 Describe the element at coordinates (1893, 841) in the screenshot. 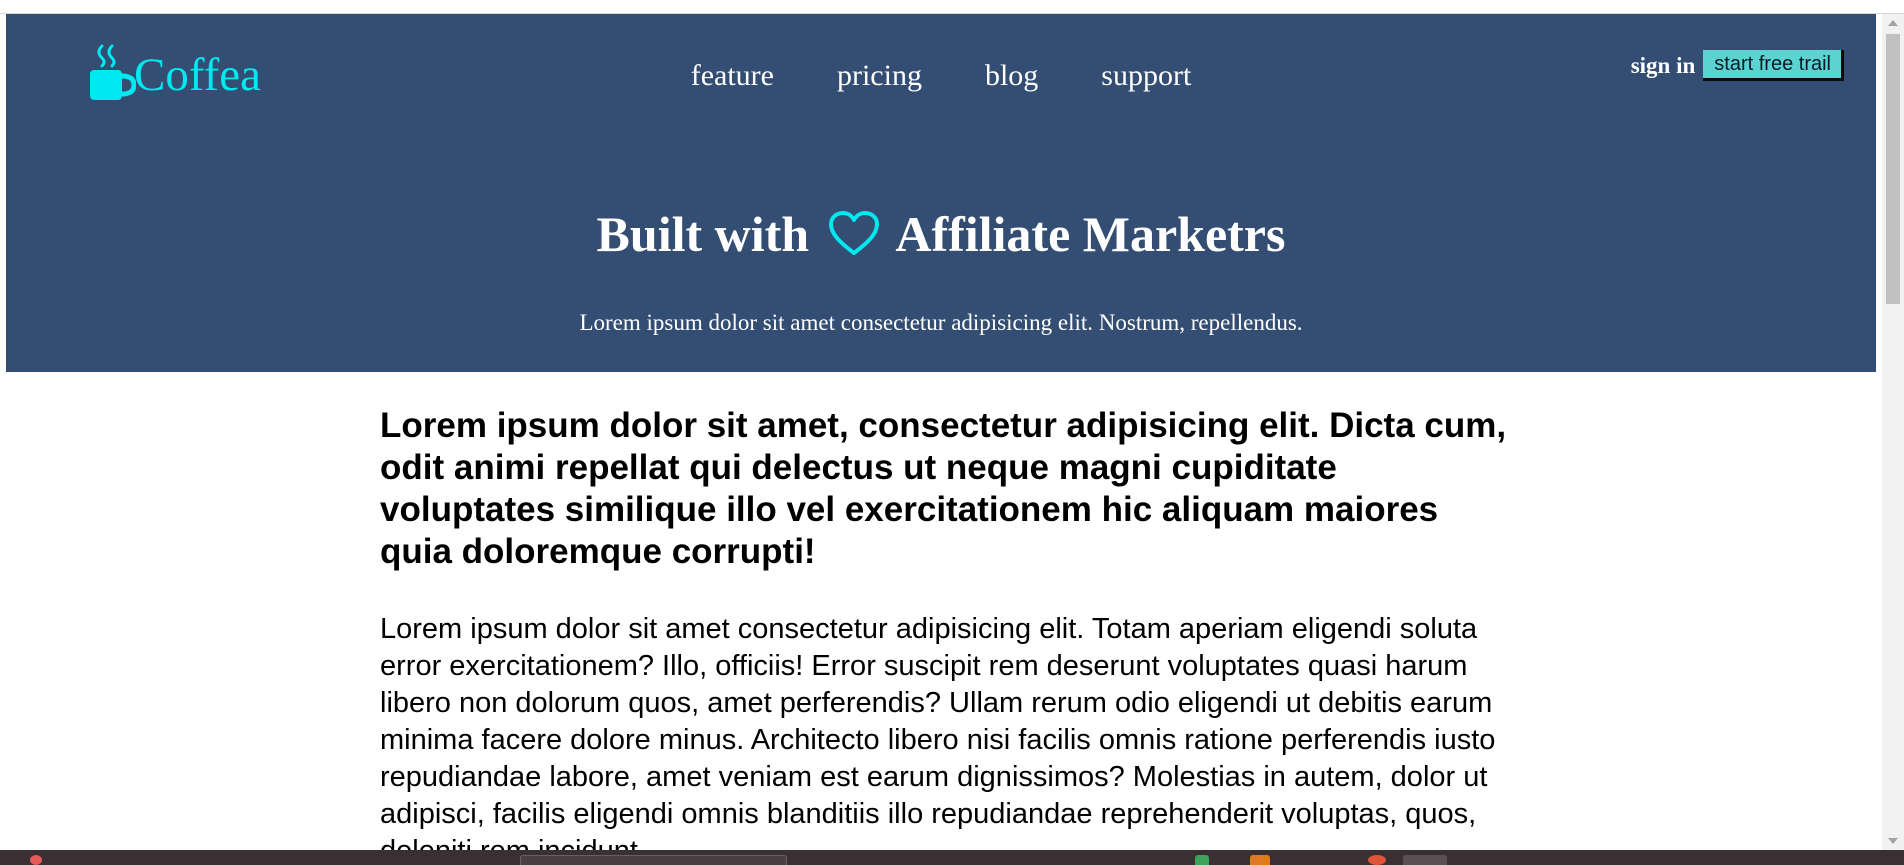

I see `scroll-down-icon` at that location.